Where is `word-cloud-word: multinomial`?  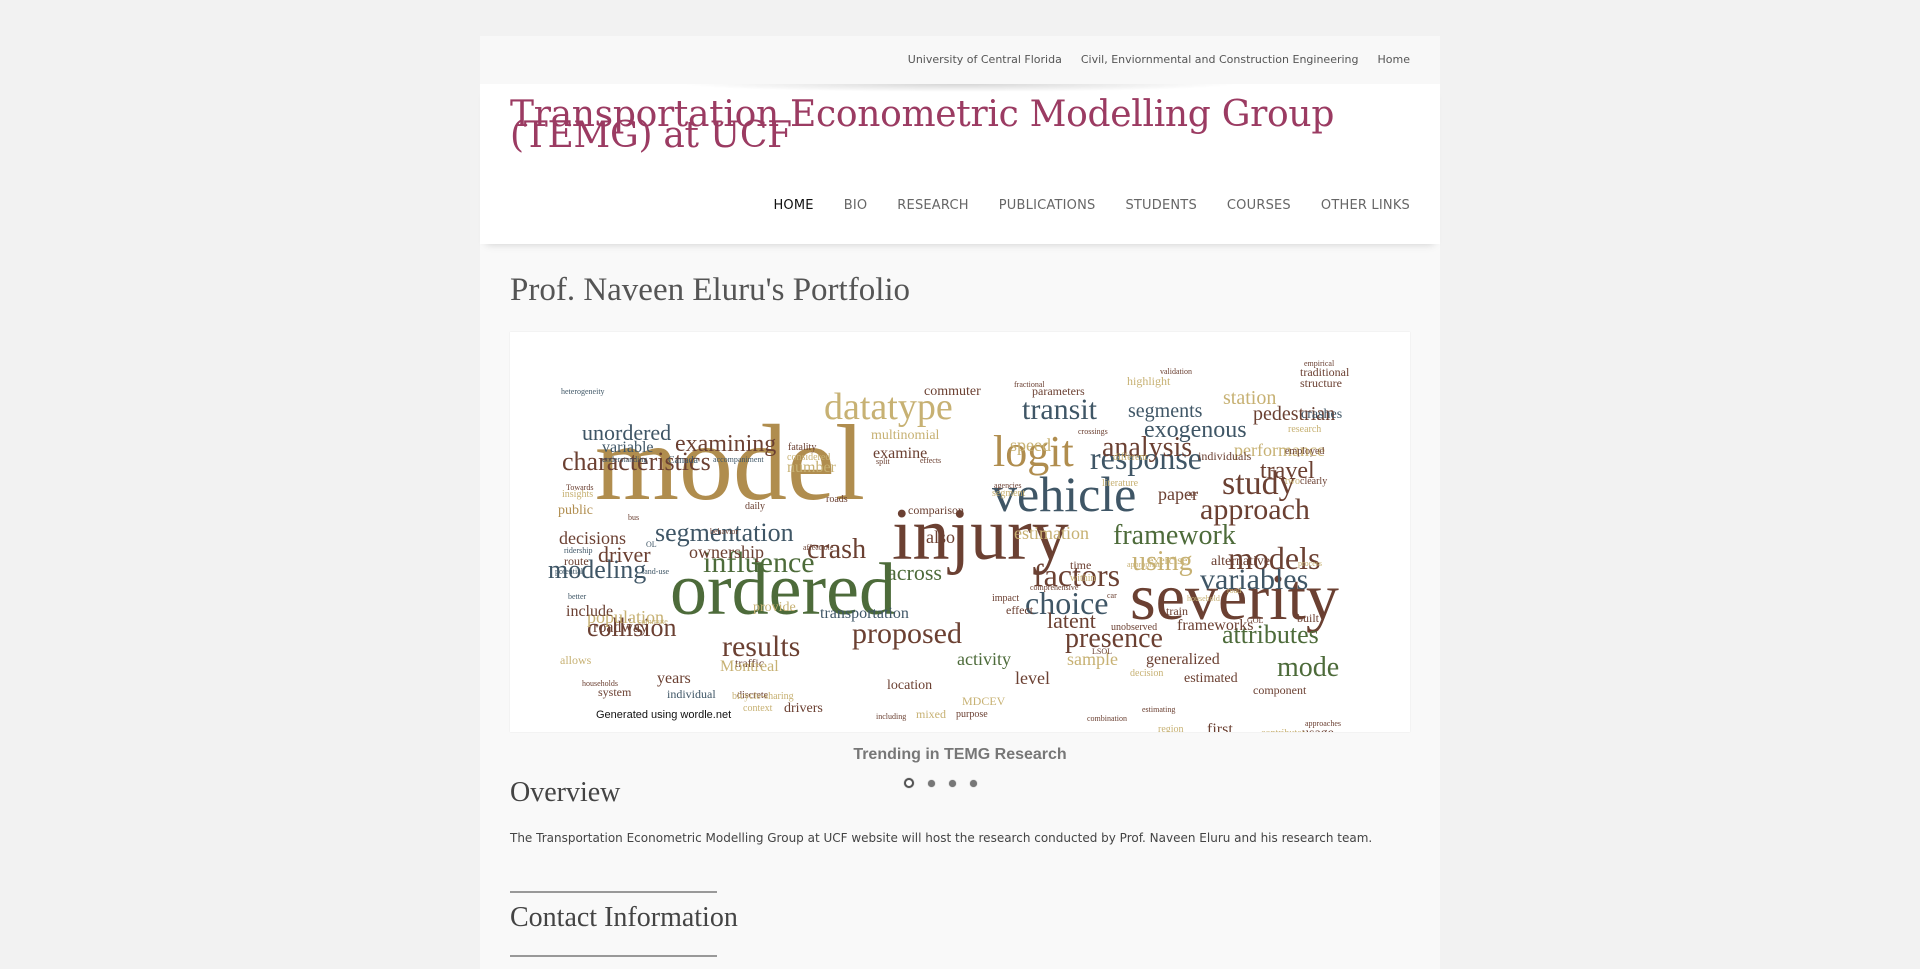
word-cloud-word: multinomial is located at coordinates (905, 435).